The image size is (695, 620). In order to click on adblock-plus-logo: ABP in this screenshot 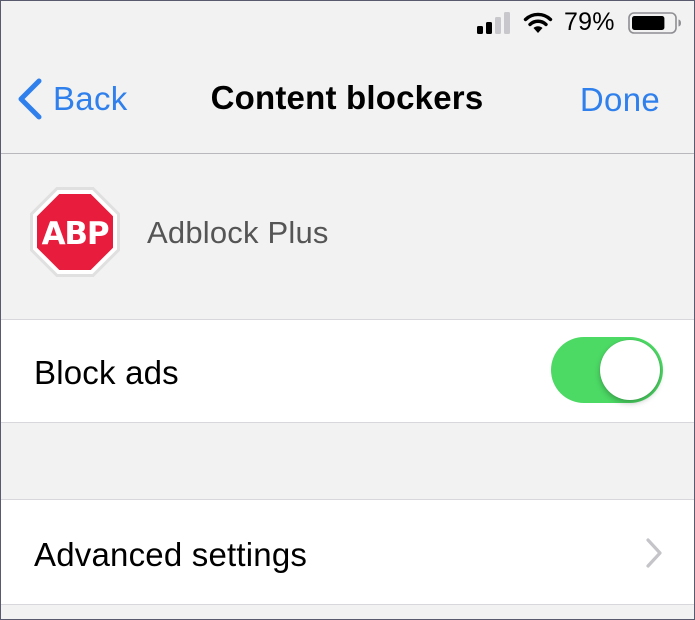, I will do `click(75, 232)`.